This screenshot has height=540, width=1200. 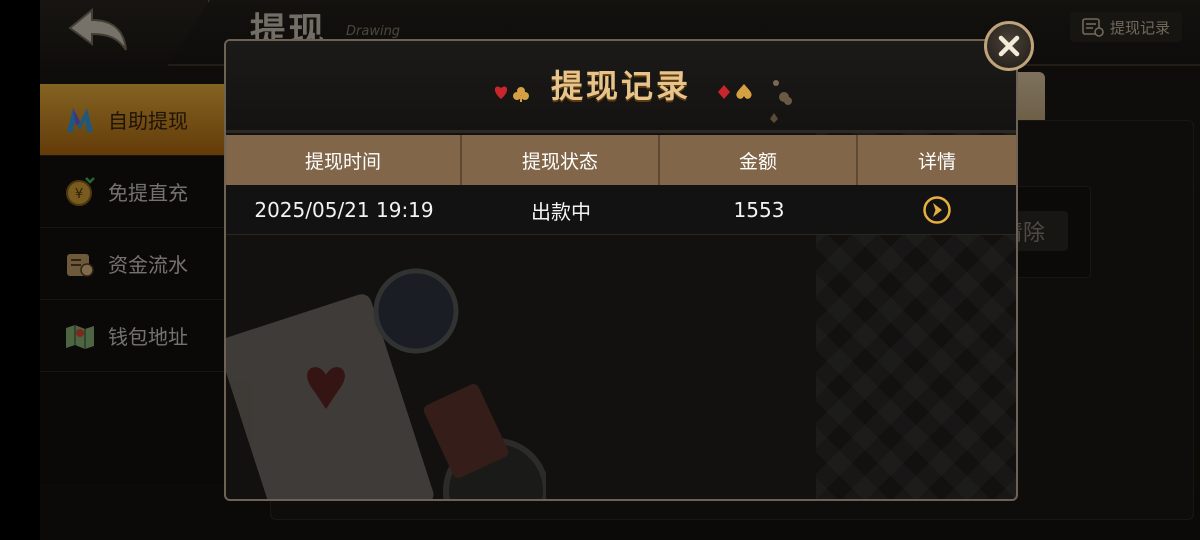 I want to click on modal-title: 提现记录, so click(x=620, y=86).